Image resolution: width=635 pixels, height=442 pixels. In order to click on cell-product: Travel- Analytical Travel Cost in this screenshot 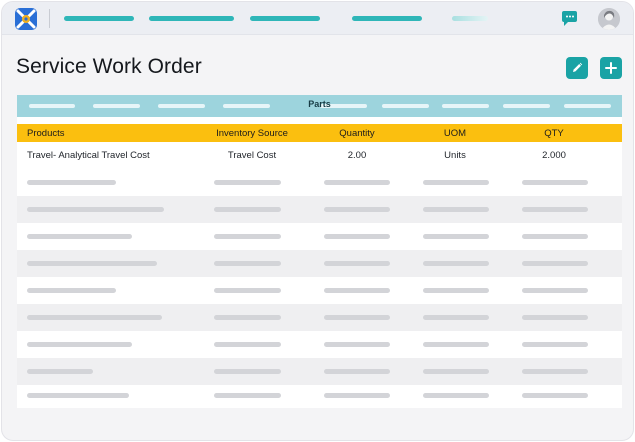, I will do `click(88, 155)`.